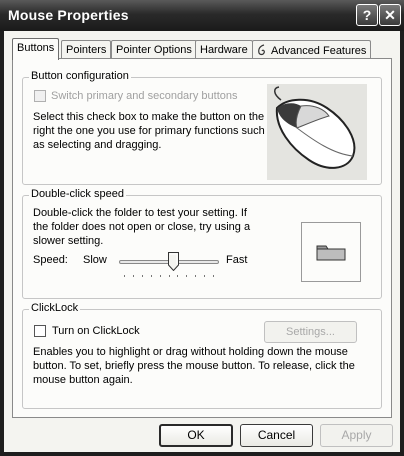 The height and width of the screenshot is (456, 404). Describe the element at coordinates (80, 76) in the screenshot. I see `button-configuration-legend: Button configuration` at that location.